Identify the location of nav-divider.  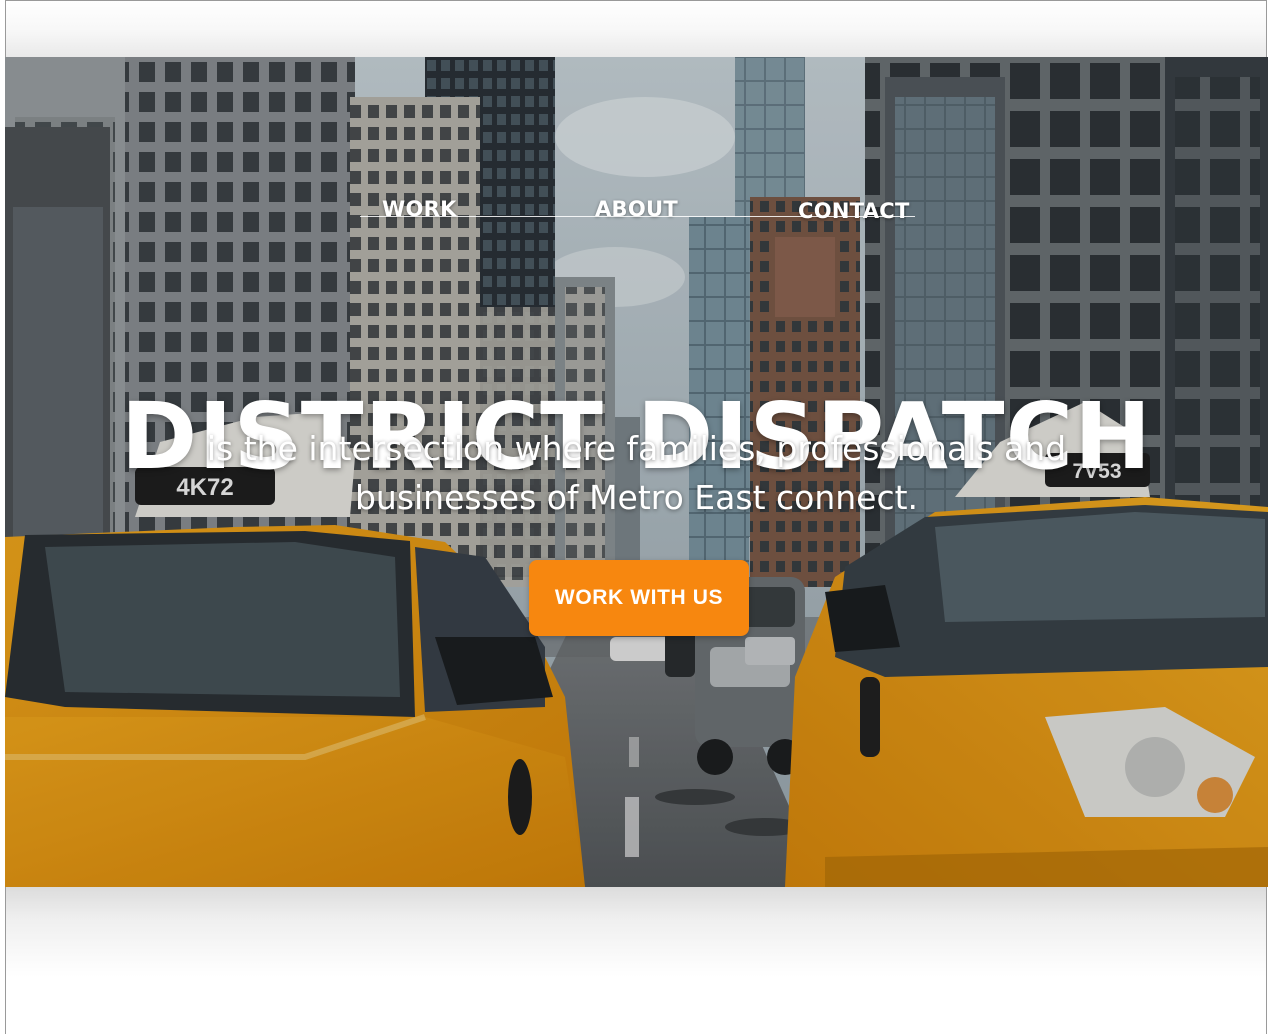
(637, 216).